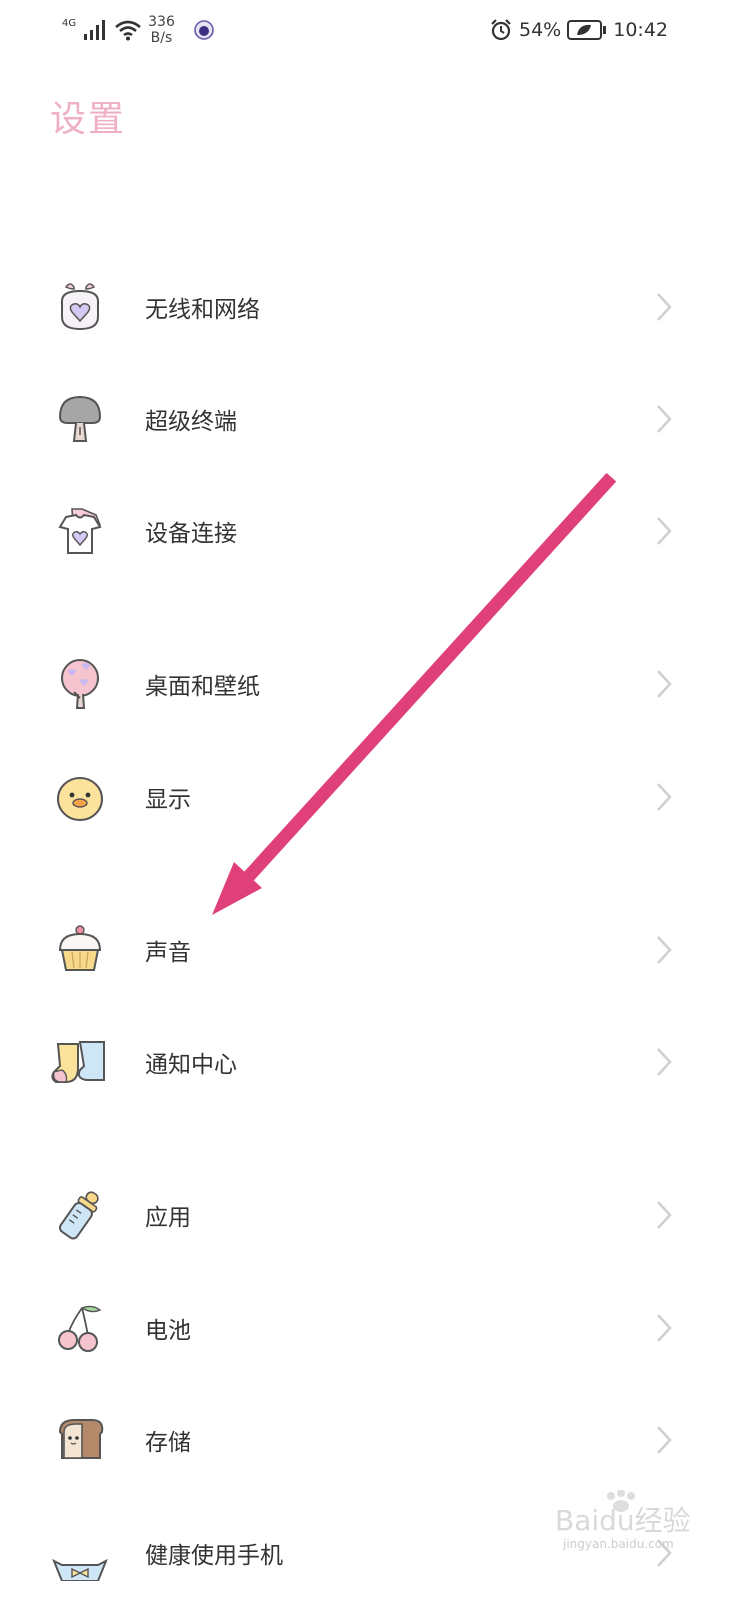 The width and height of the screenshot is (738, 1609). What do you see at coordinates (80, 1215) in the screenshot?
I see `baby-bottle-icon` at bounding box center [80, 1215].